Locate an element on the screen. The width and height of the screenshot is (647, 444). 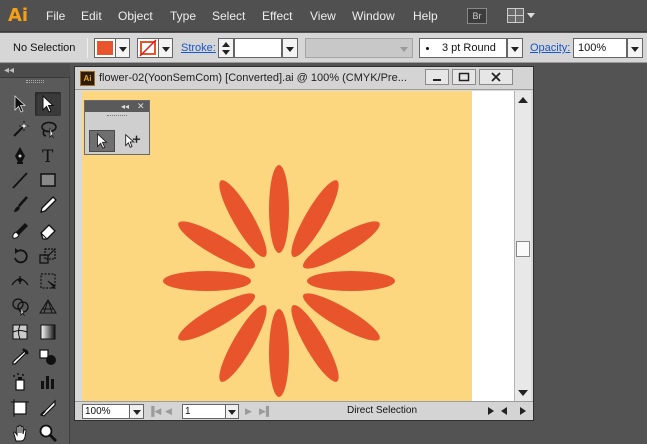
slice-tool is located at coordinates (48, 408).